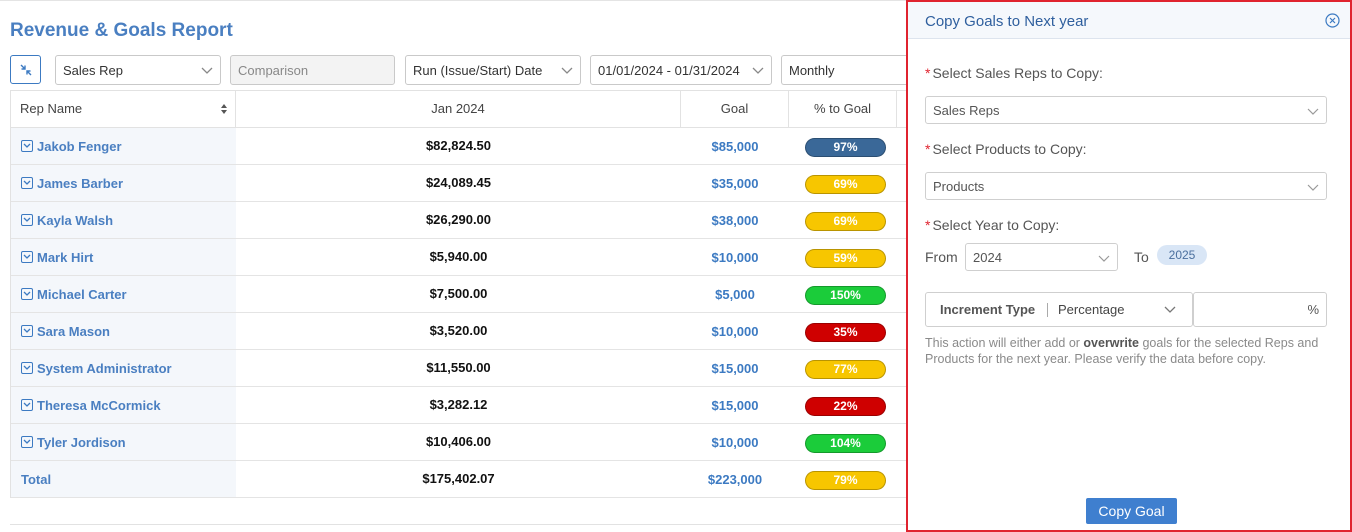 This screenshot has height=532, width=1352. What do you see at coordinates (735, 183) in the screenshot?
I see `goal-value: $35,000` at bounding box center [735, 183].